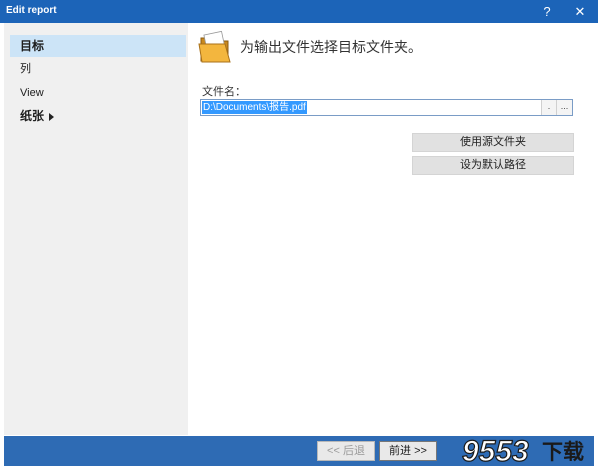 The width and height of the screenshot is (598, 469). What do you see at coordinates (32, 116) in the screenshot?
I see `sidebar-item-label: 纸张` at bounding box center [32, 116].